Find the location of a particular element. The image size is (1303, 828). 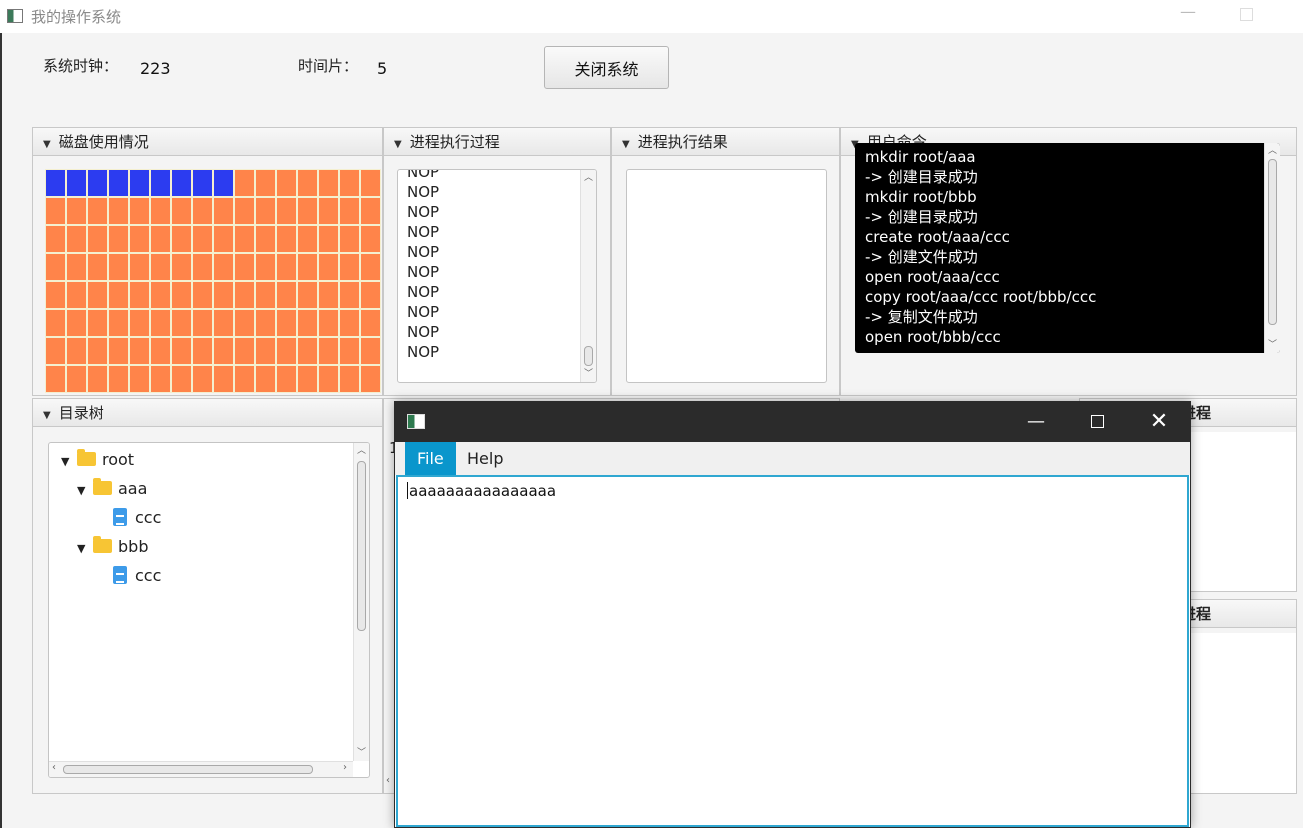

tree-node-label: aaa is located at coordinates (133, 488).